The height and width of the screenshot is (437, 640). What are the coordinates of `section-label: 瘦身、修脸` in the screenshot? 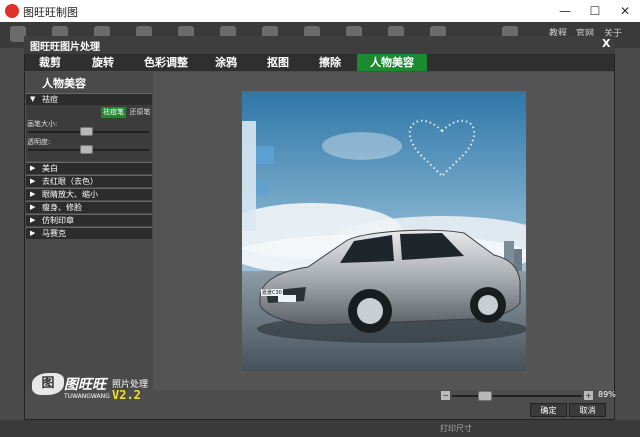 It's located at (62, 207).